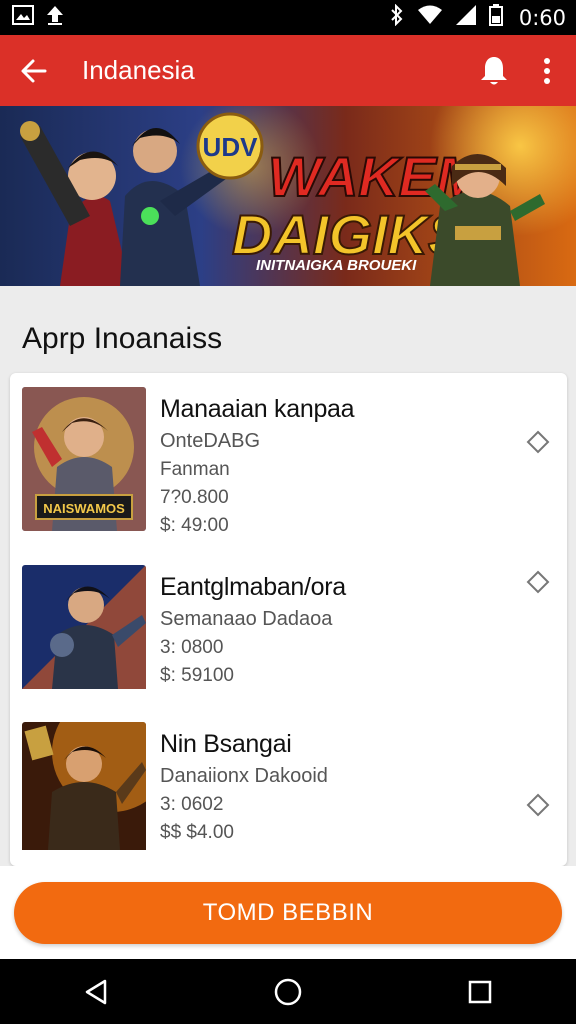 This screenshot has height=1024, width=576. I want to click on nav-back-button, so click(96, 991).